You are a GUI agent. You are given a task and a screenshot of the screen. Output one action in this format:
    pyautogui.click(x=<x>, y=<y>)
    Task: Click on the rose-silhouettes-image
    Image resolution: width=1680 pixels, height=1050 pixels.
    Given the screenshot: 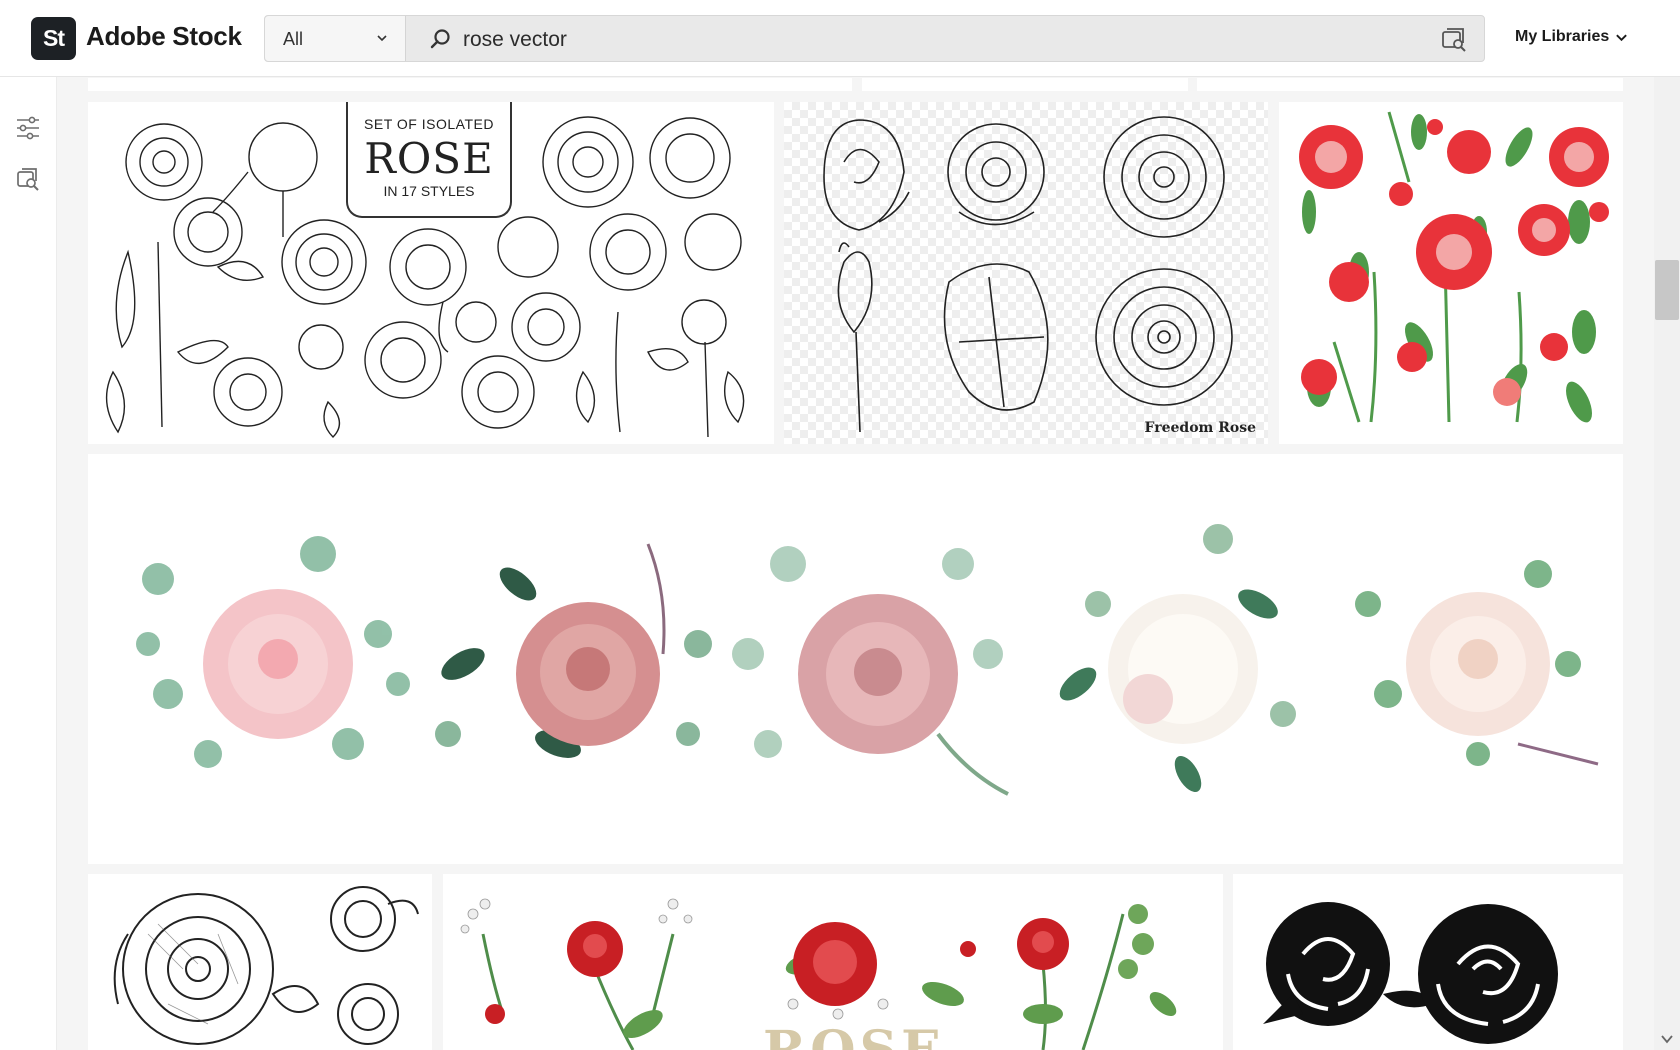 What is the action you would take?
    pyautogui.click(x=1410, y=973)
    